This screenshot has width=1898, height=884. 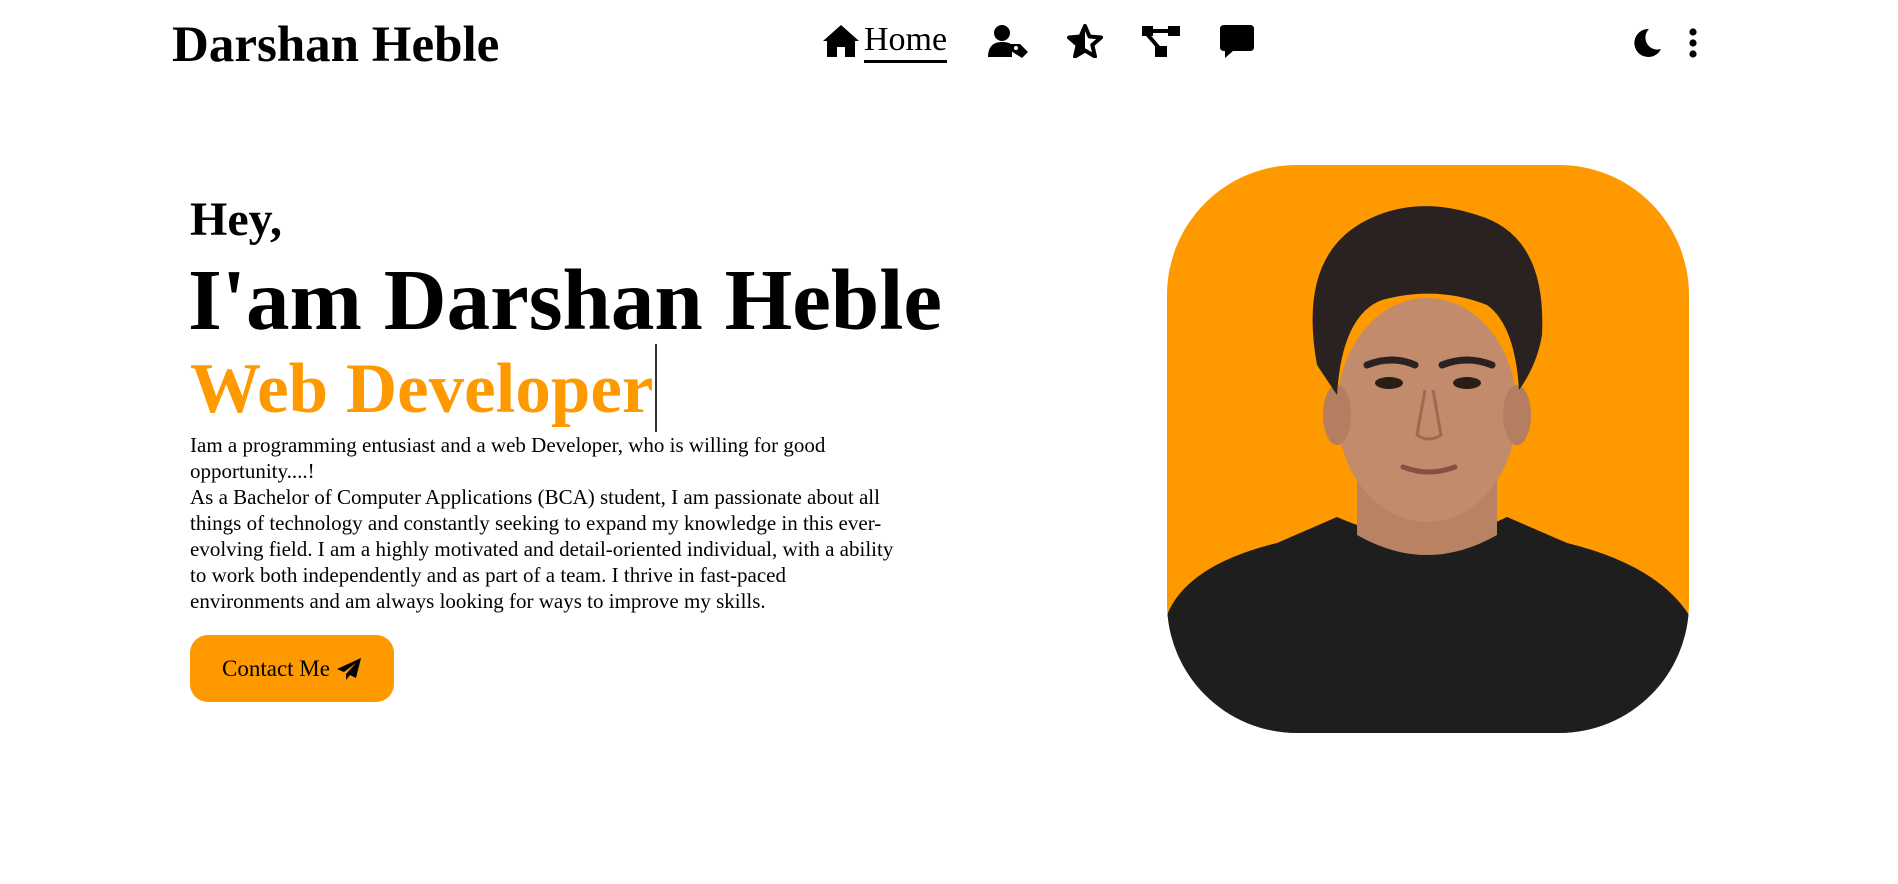 I want to click on bio-line: opportunity....!, so click(x=252, y=471).